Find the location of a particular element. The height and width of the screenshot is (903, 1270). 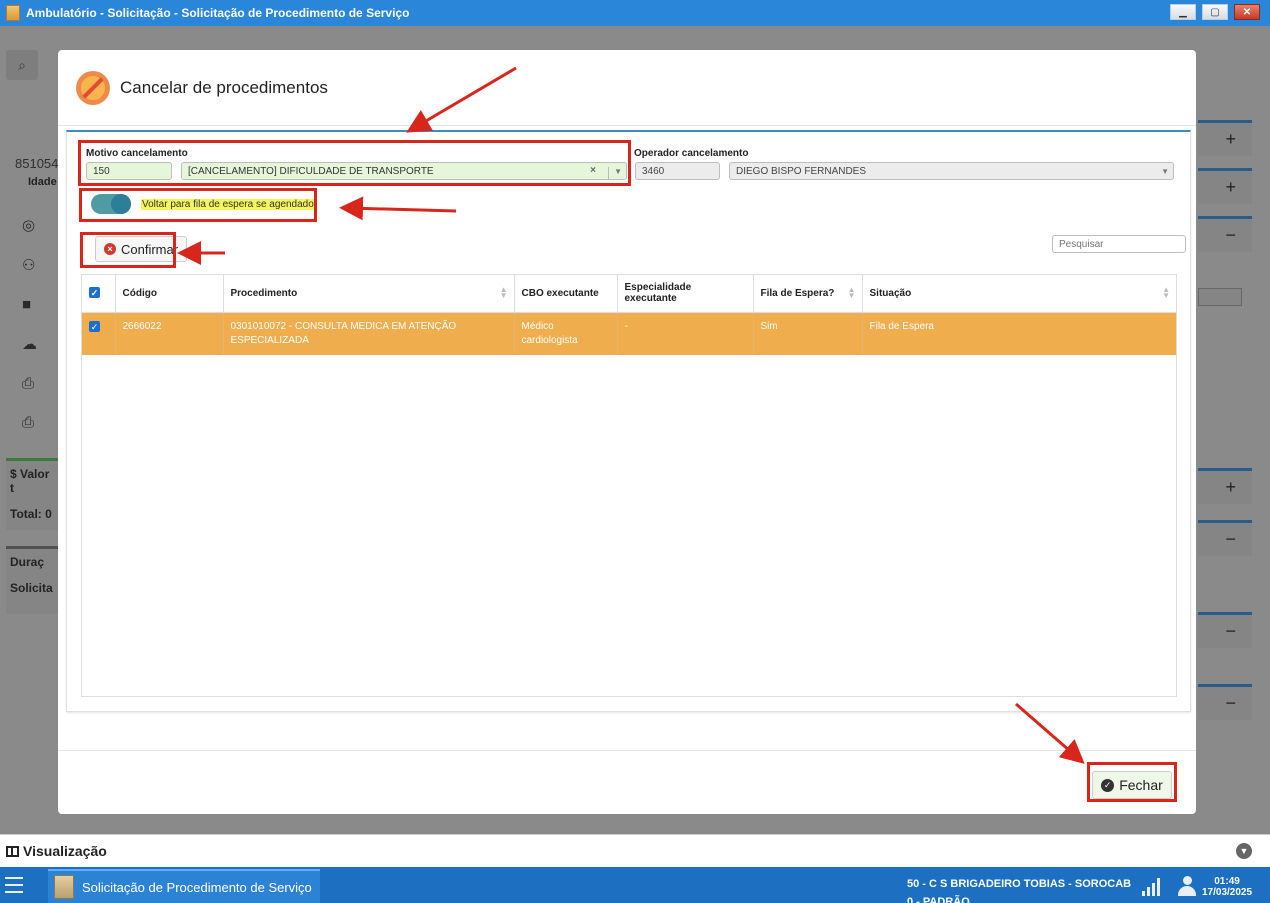

fingerprint-icon: ◎ is located at coordinates (29, 225).